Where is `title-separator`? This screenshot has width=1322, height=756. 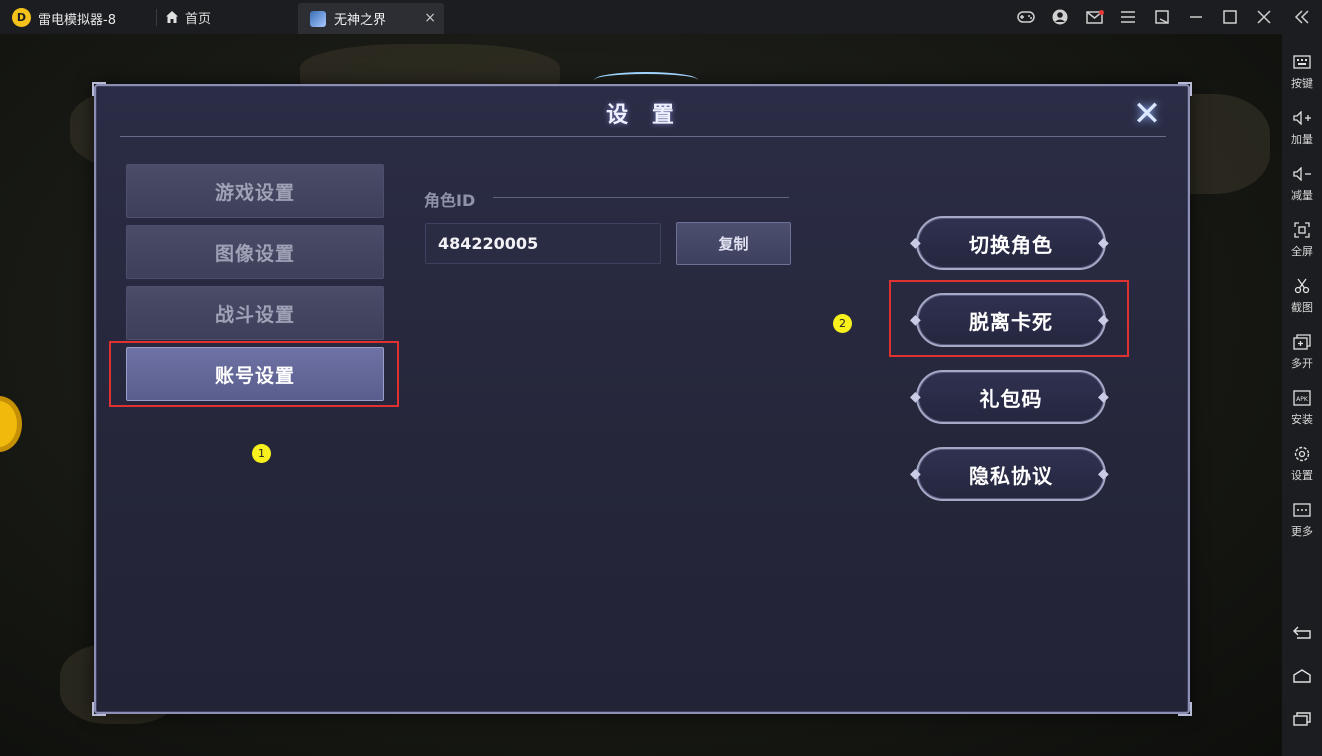
title-separator is located at coordinates (156, 17).